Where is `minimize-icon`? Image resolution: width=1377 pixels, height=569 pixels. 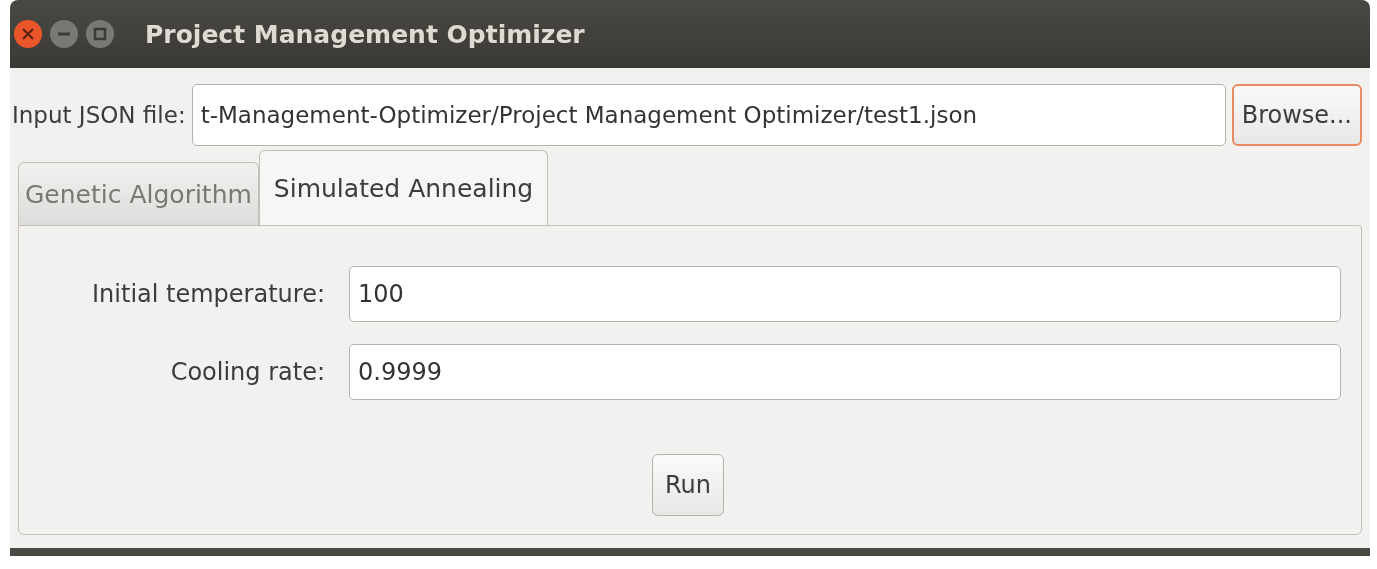
minimize-icon is located at coordinates (64, 34).